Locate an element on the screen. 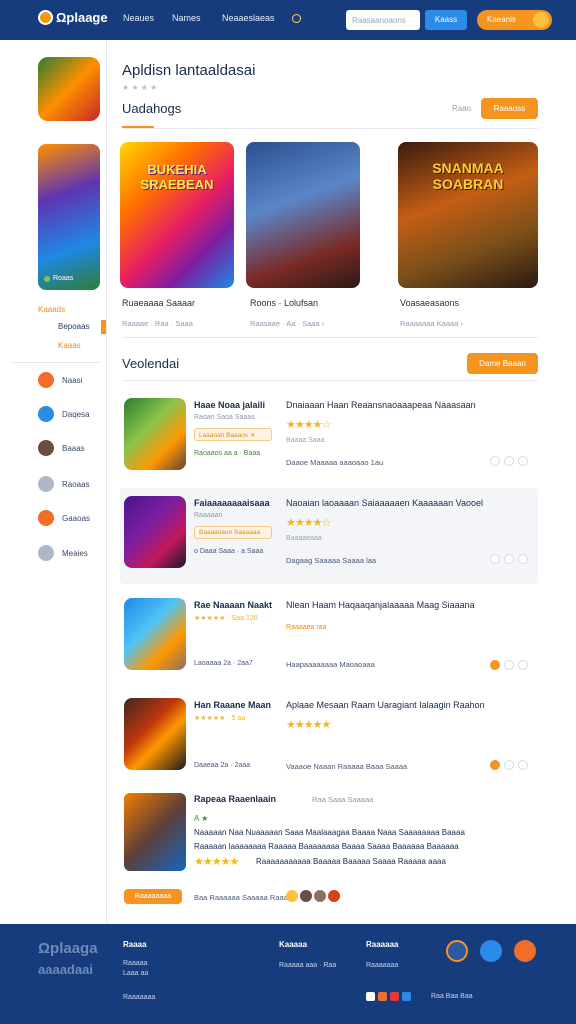  sidebar-item-1: Naasi is located at coordinates (60, 380).